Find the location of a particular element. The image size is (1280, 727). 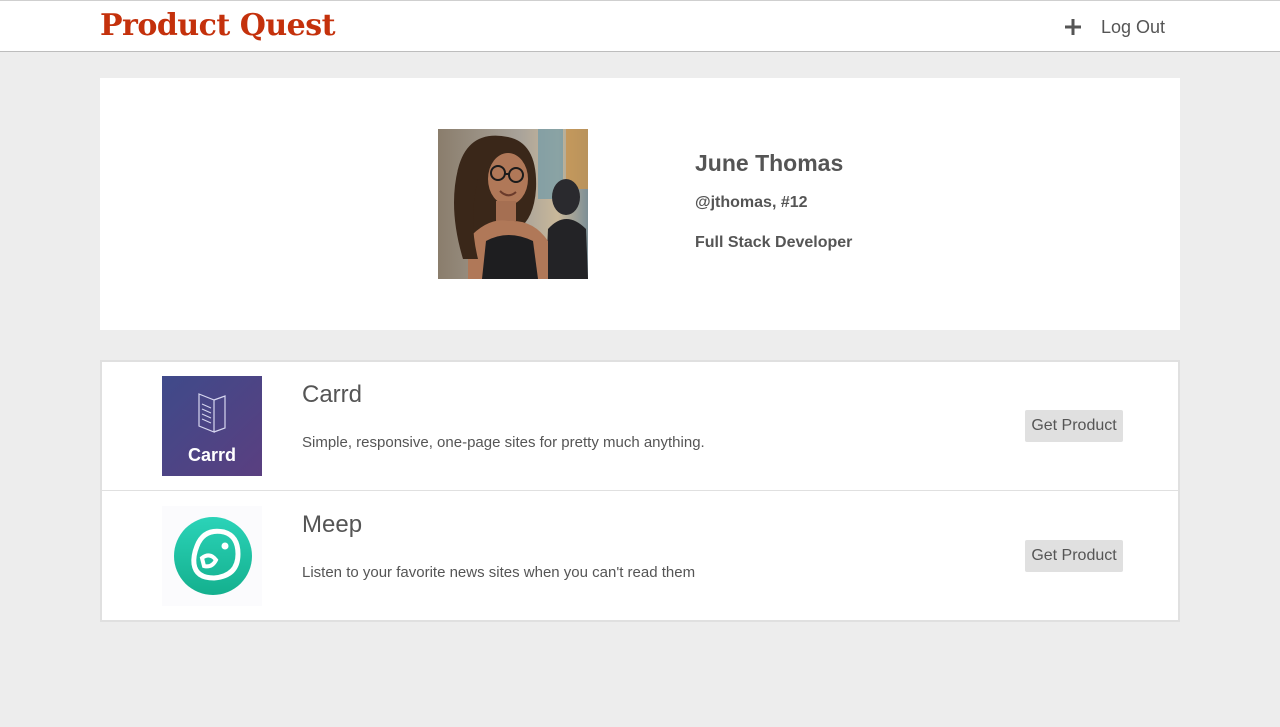

brand-logo-link: Product Quest is located at coordinates (218, 26).